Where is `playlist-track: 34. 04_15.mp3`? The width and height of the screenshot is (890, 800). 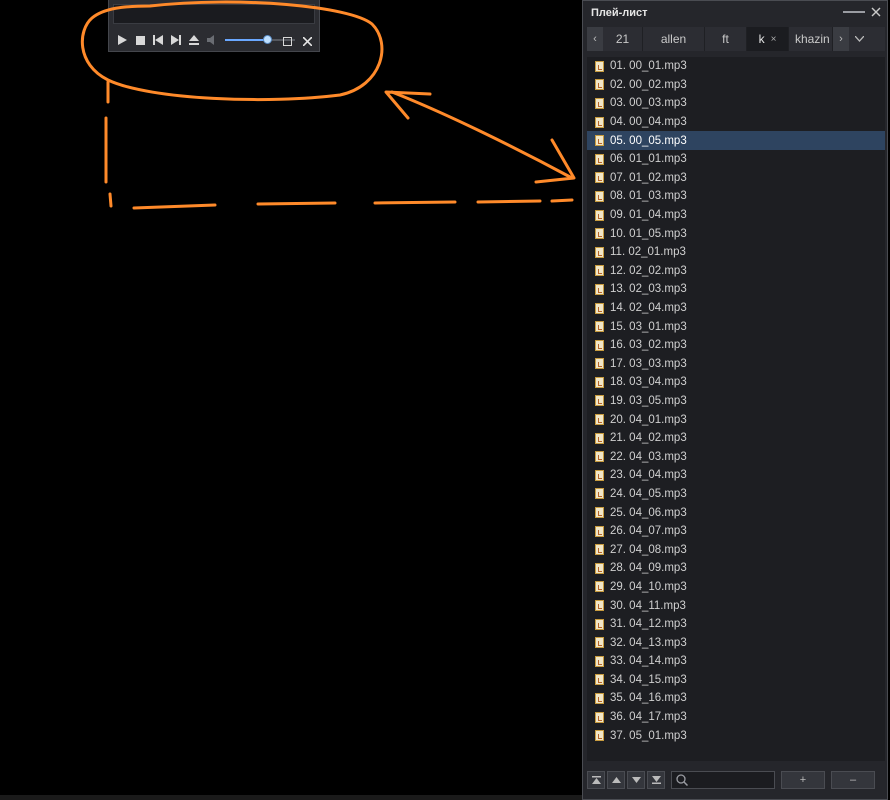
playlist-track: 34. 04_15.mp3 is located at coordinates (736, 680).